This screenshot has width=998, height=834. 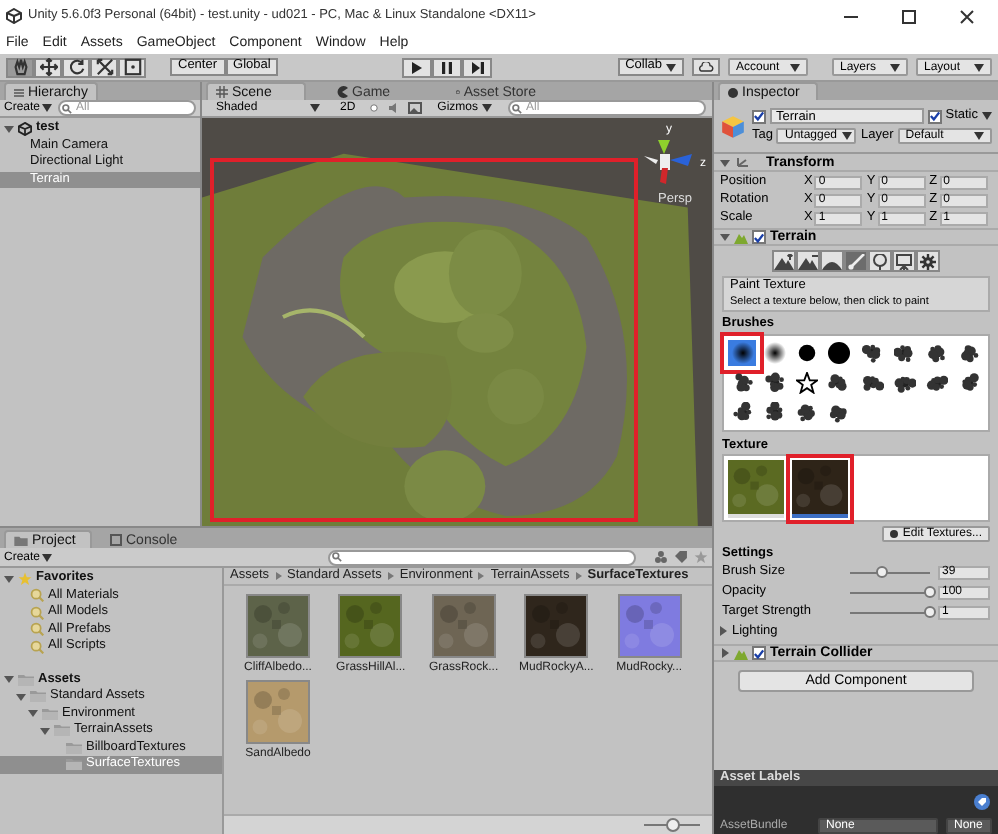 I want to click on move-icon, so click(x=48, y=67).